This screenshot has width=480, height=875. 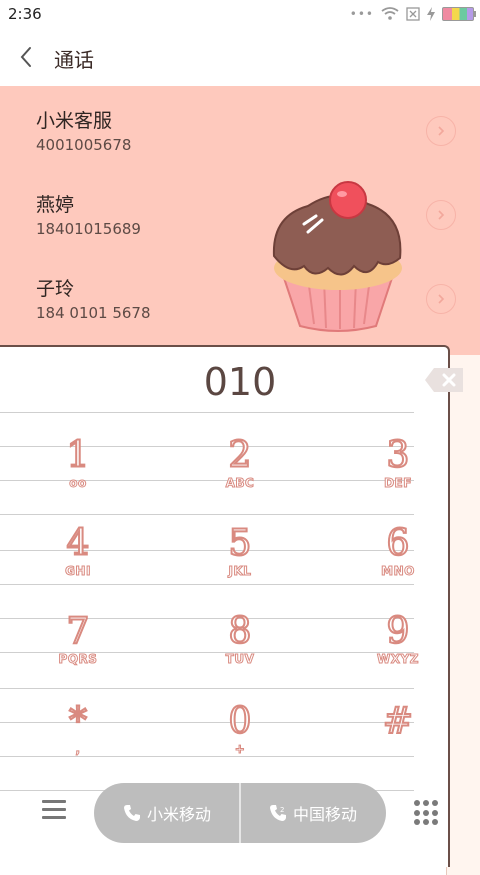 I want to click on dial-key-7: 7 PQRS, so click(x=78, y=647).